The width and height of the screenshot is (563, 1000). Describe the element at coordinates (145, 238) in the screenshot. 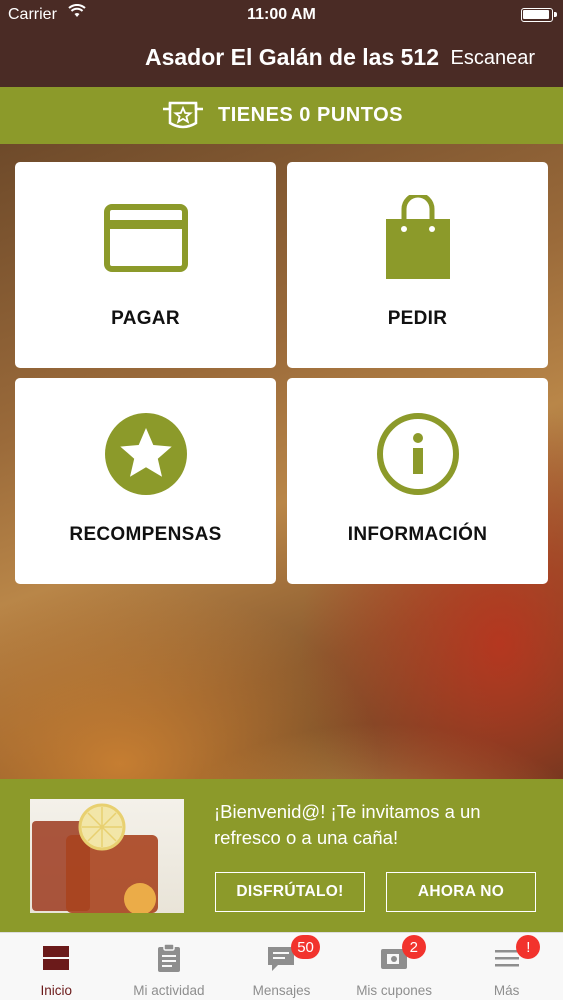

I see `credit-card-icon` at that location.